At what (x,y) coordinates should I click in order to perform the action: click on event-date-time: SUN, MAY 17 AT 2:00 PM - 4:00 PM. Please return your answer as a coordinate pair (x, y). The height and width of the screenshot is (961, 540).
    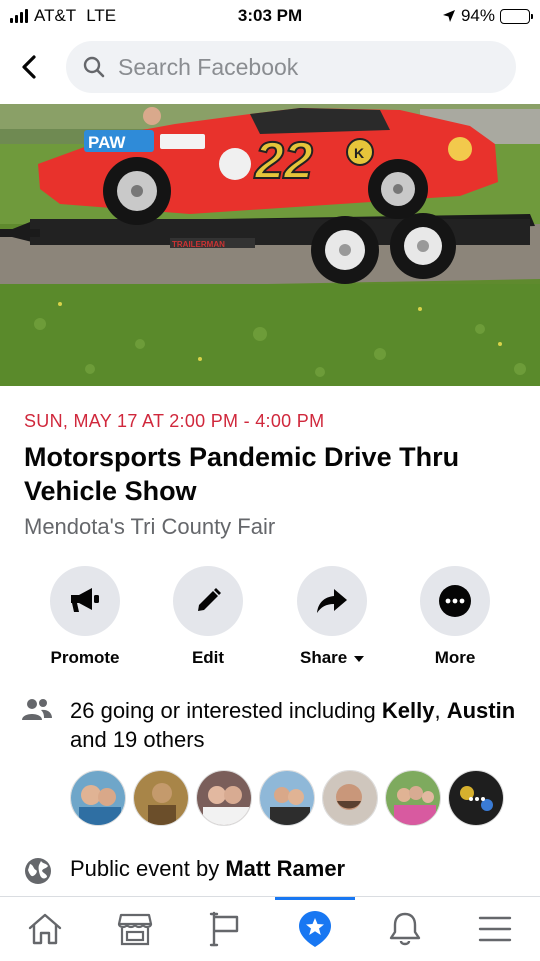
    Looking at the image, I should click on (174, 421).